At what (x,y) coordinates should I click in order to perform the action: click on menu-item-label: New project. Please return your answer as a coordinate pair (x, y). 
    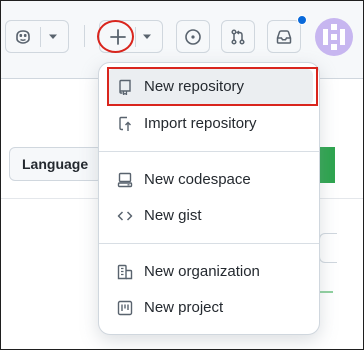
    Looking at the image, I should click on (184, 307).